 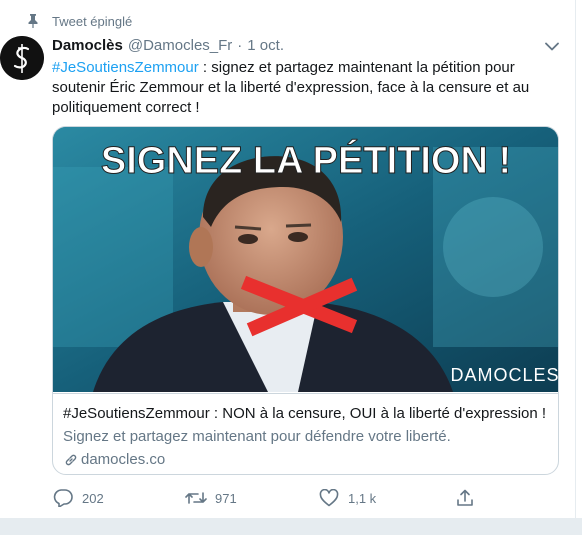 What do you see at coordinates (92, 21) in the screenshot?
I see `pinned-label: Tweet épinglé` at bounding box center [92, 21].